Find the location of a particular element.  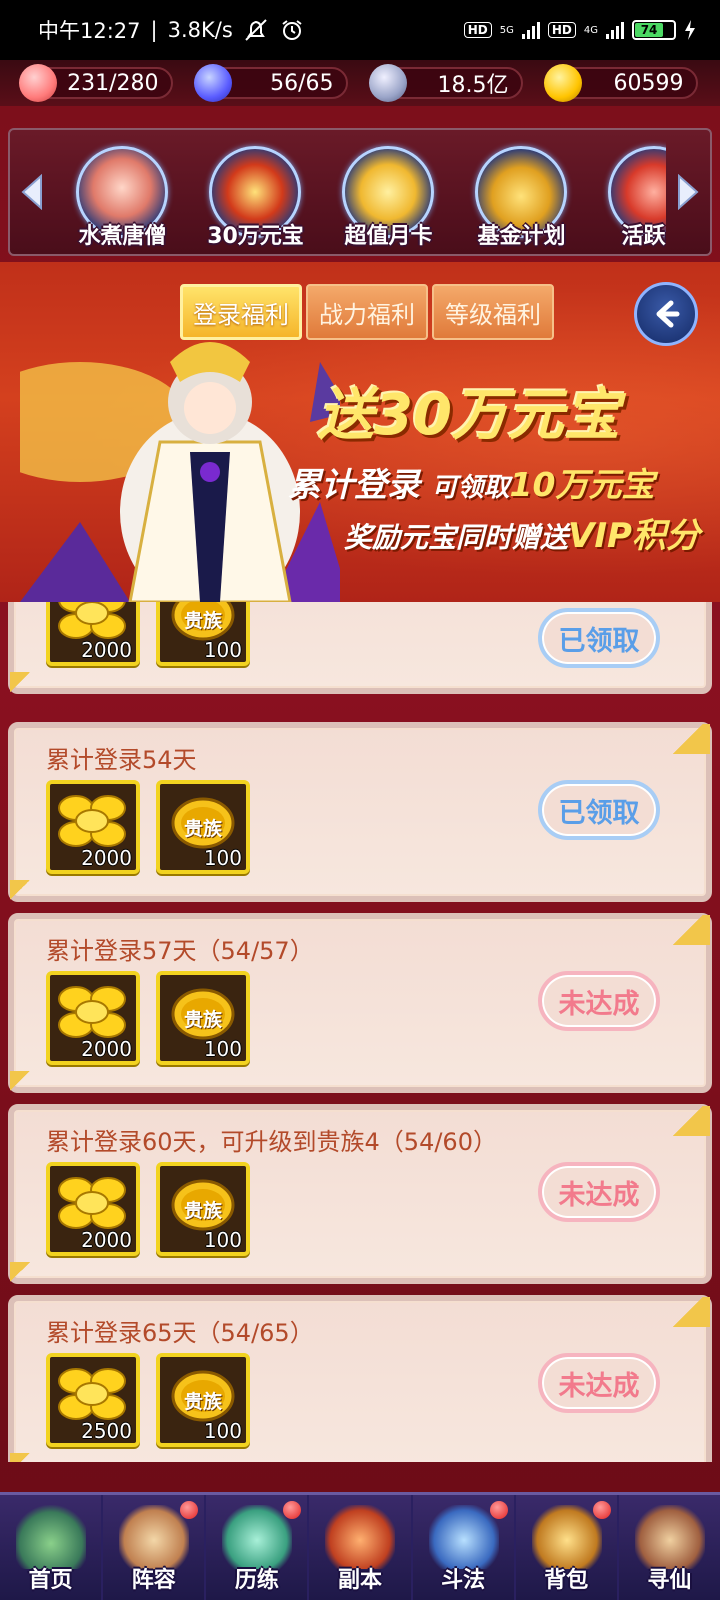

hd-badge-2: HD is located at coordinates (561, 30).